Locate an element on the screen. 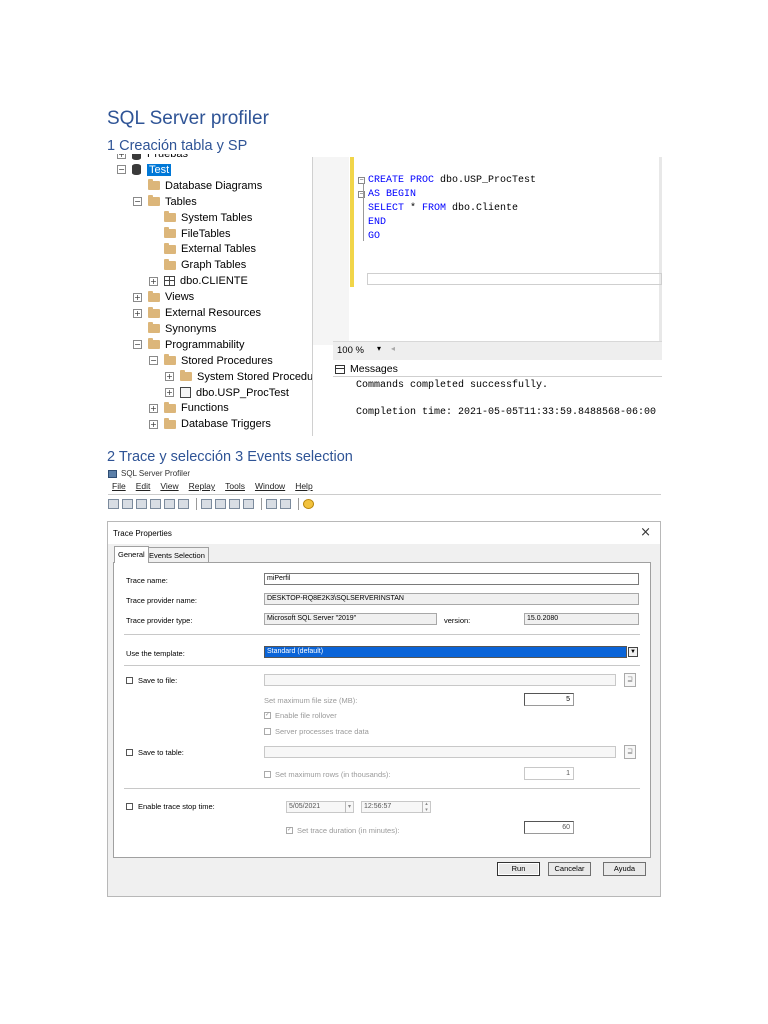 The image size is (768, 1024). properties-icon is located at coordinates (155, 504).